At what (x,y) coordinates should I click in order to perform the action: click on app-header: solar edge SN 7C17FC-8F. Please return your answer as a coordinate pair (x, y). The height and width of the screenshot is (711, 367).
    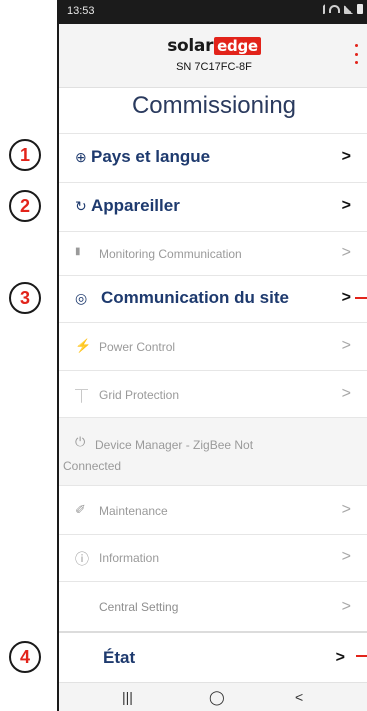
    Looking at the image, I should click on (213, 56).